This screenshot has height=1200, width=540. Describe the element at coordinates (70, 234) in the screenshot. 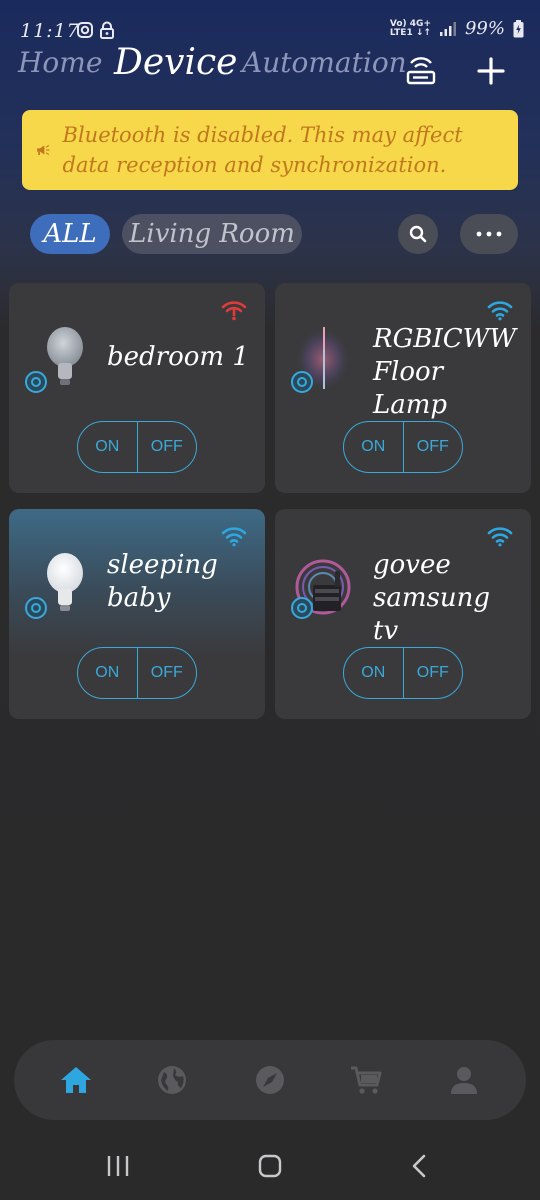

I see `filter-all: ALL` at that location.